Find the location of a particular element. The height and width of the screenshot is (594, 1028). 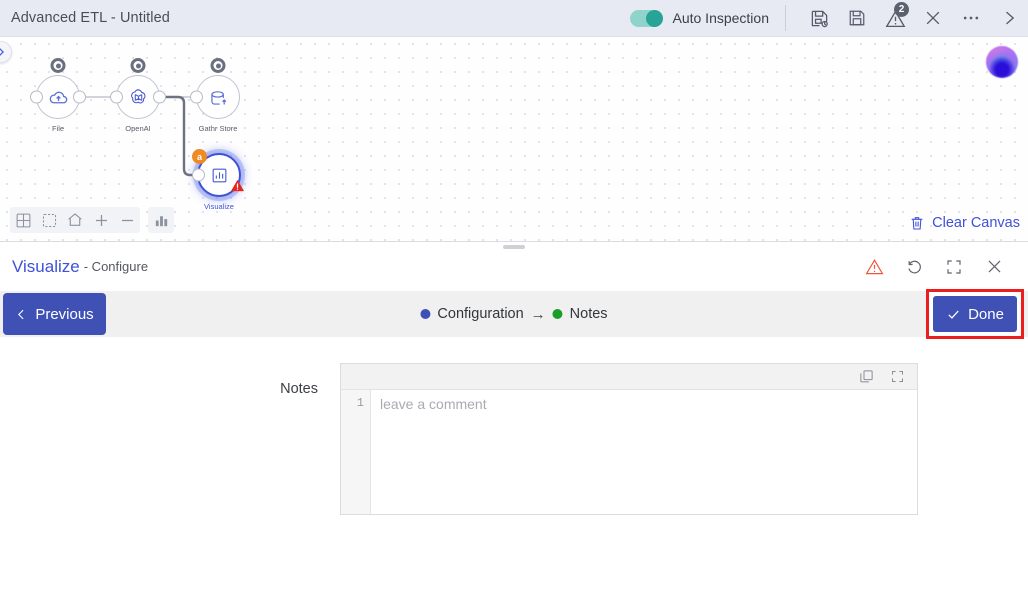

bar-chart-icon is located at coordinates (161, 220).